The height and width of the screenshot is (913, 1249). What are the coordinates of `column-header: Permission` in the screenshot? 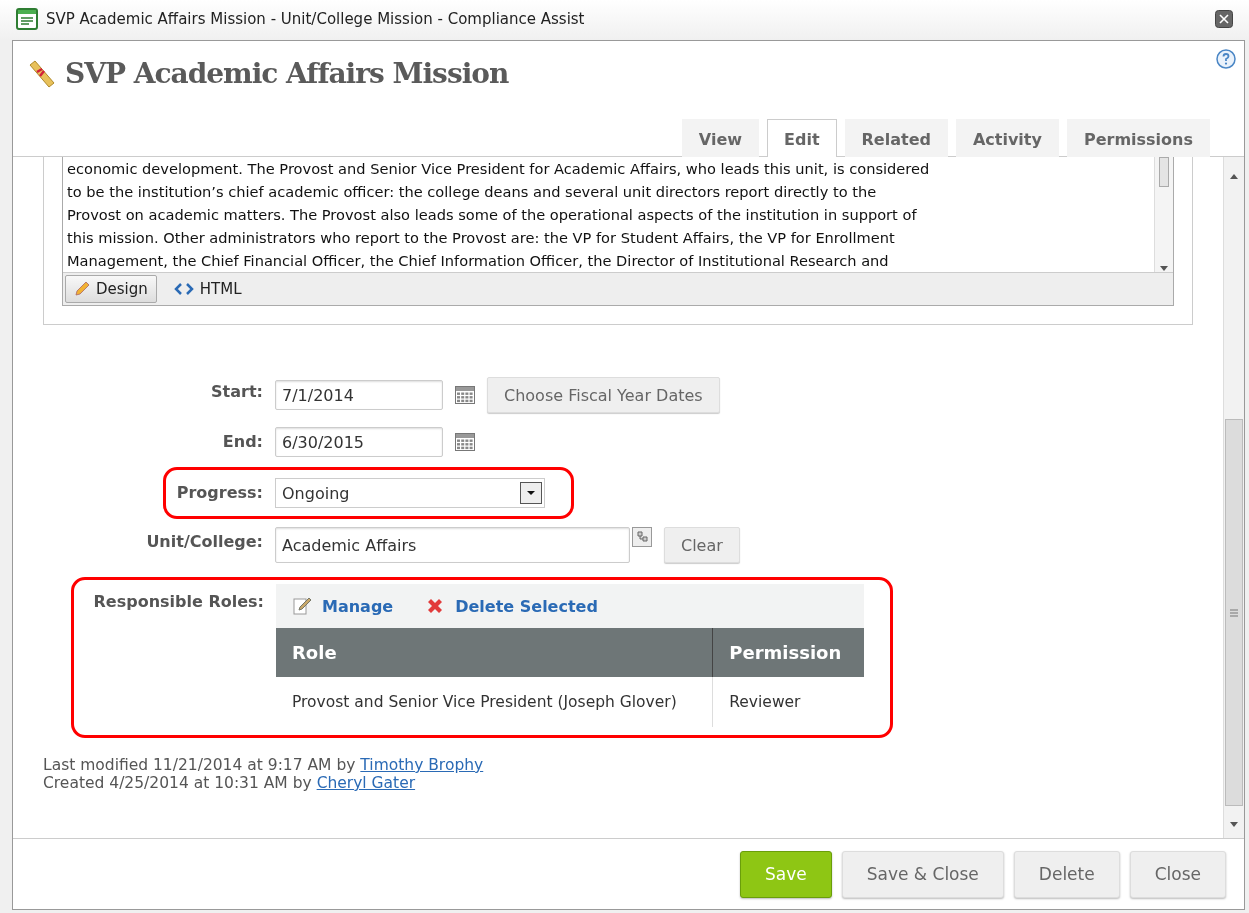 It's located at (788, 652).